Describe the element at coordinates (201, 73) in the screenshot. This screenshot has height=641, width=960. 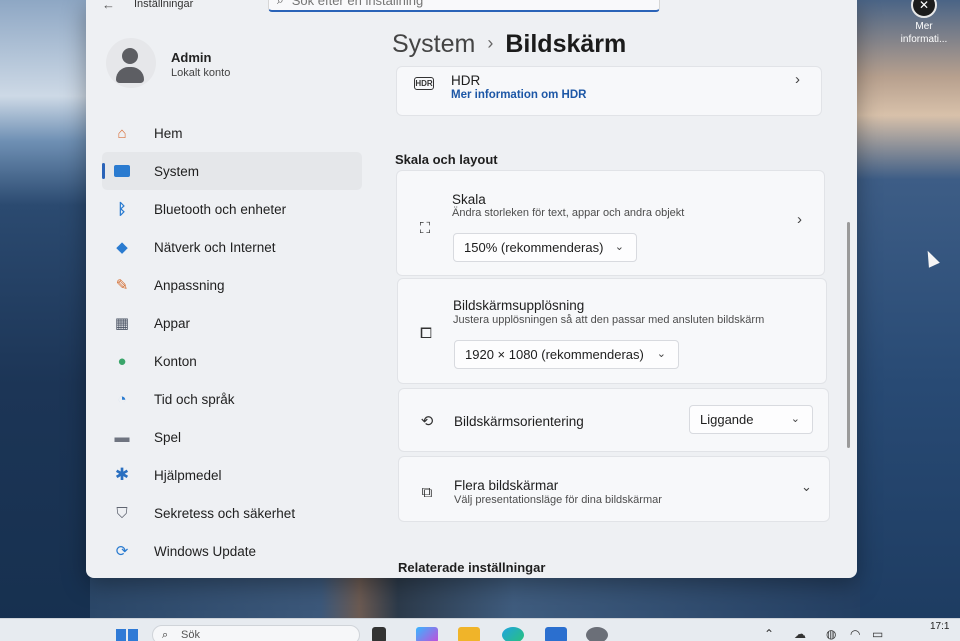
I see `user-account-type: Lokalt konto` at that location.